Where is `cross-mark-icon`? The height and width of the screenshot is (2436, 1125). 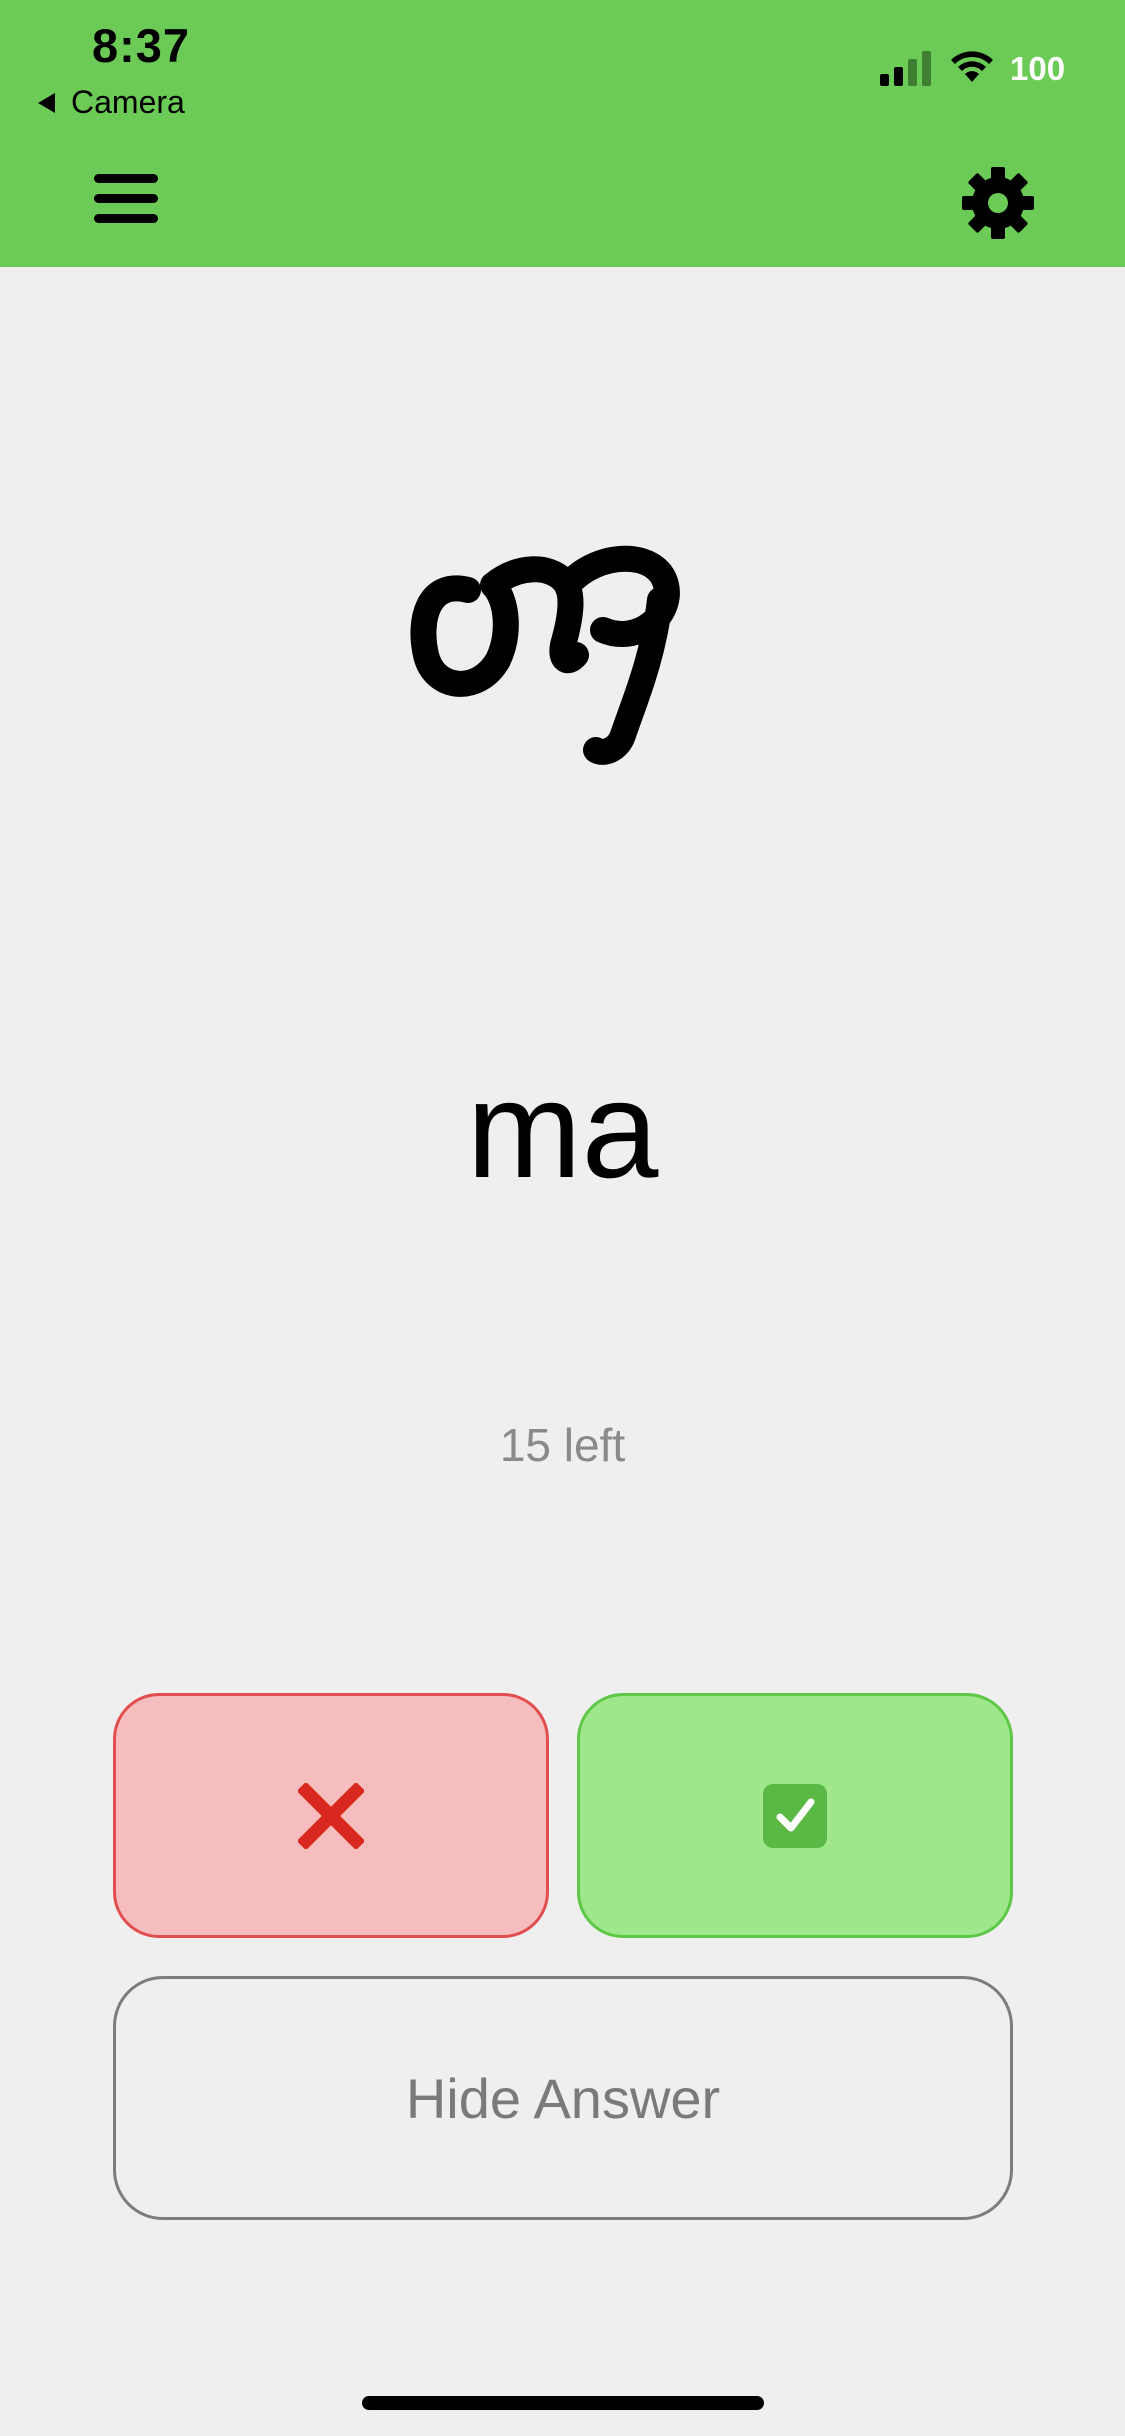 cross-mark-icon is located at coordinates (331, 1815).